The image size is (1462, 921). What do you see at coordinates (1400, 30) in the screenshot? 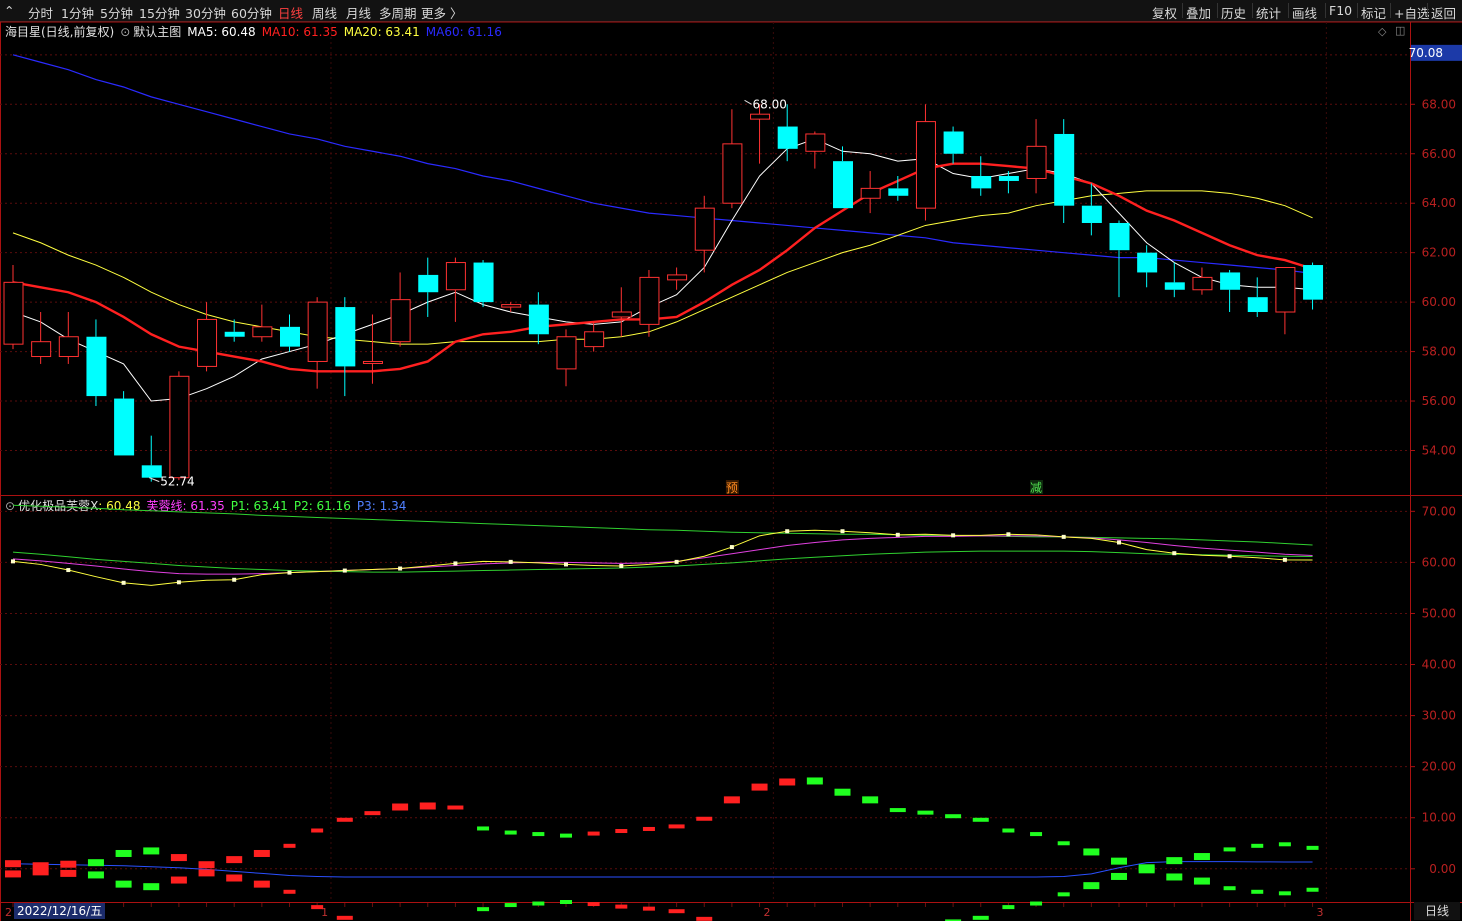
I see `panel-toggle-icon: ◫` at bounding box center [1400, 30].